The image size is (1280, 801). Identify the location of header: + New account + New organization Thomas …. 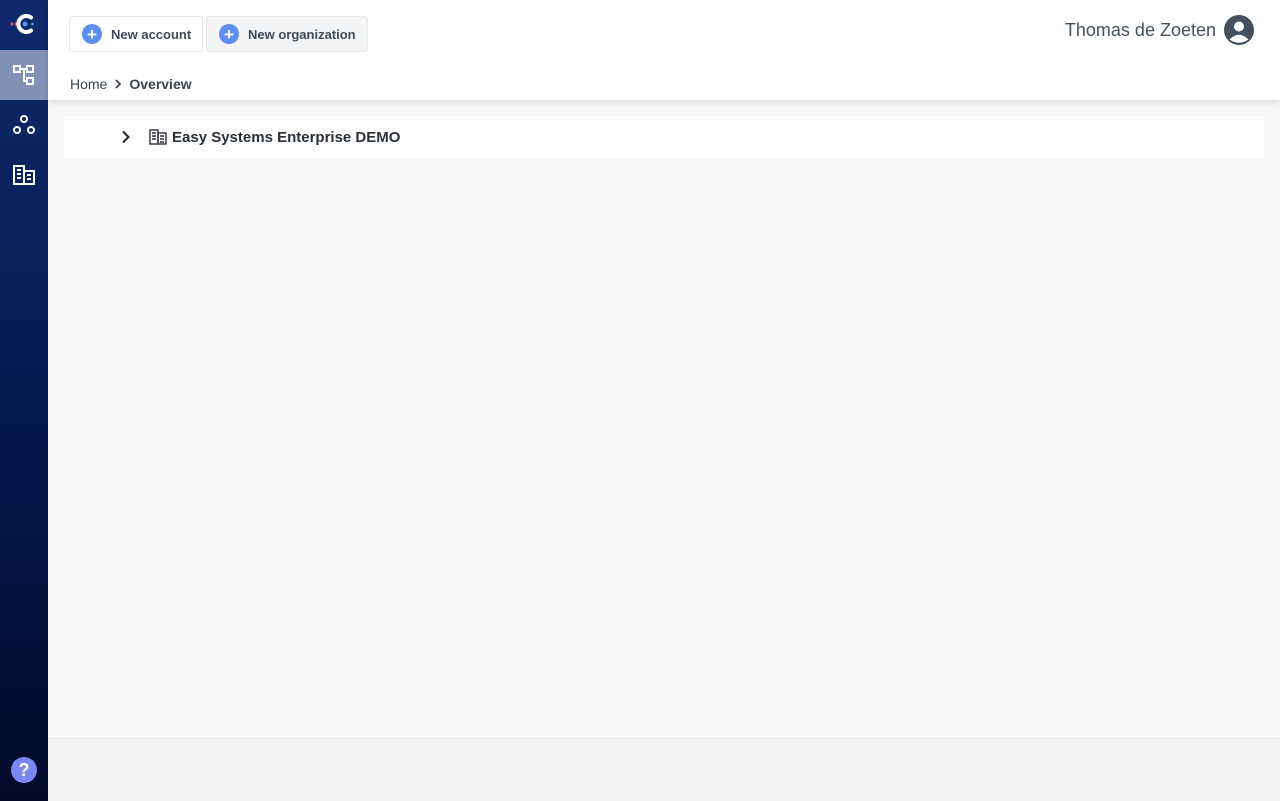
(664, 50).